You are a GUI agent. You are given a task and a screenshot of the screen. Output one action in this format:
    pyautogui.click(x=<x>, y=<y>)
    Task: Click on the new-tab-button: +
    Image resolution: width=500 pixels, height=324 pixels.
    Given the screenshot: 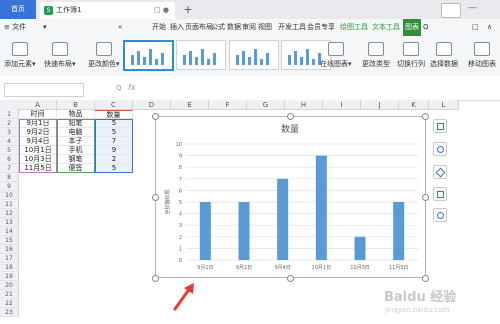 What is the action you would take?
    pyautogui.click(x=188, y=9)
    